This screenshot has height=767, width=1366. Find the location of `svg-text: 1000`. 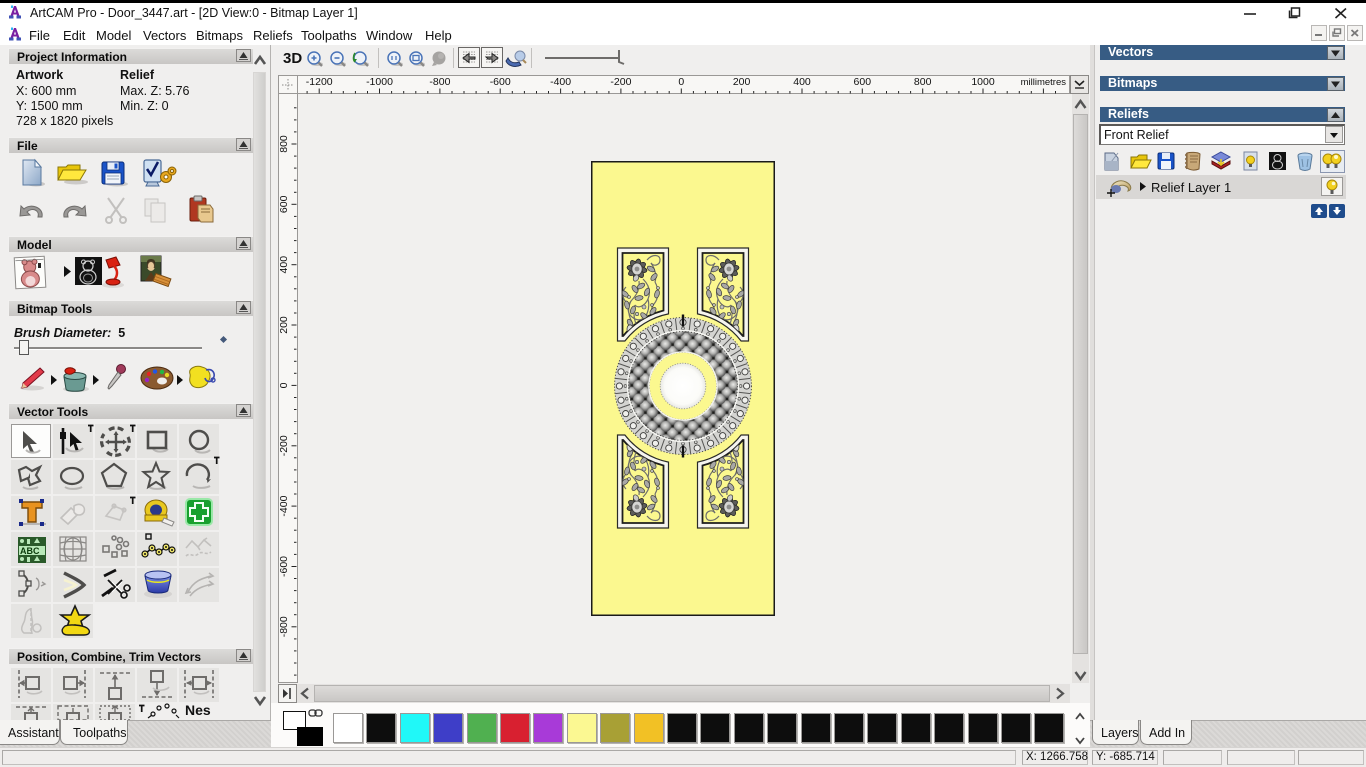

svg-text: 1000 is located at coordinates (983, 82).